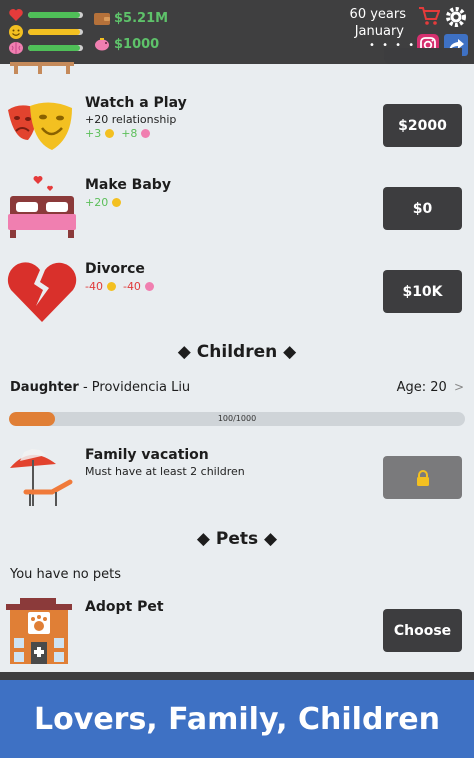 This screenshot has width=474, height=758. What do you see at coordinates (141, 387) in the screenshot?
I see `child-name: Providencia Liu` at bounding box center [141, 387].